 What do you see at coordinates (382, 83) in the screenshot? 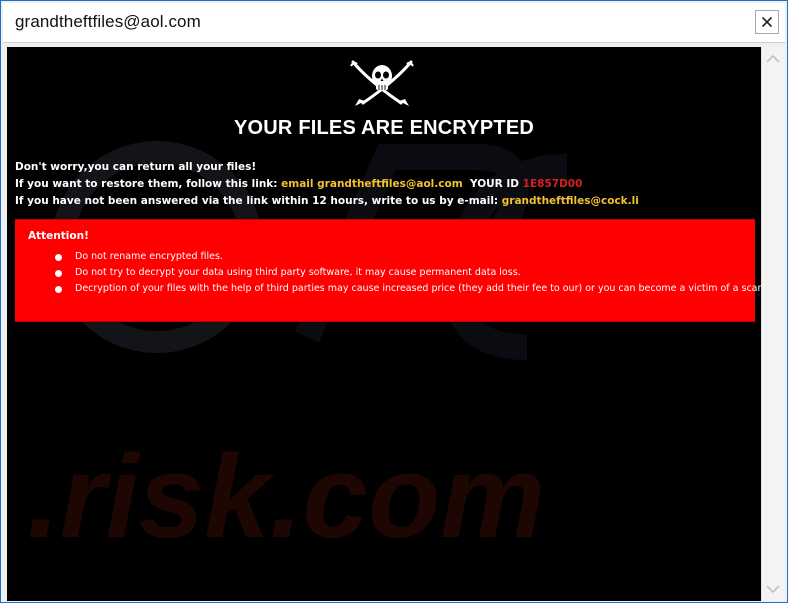
I see `skull-crossed-swords-icon` at bounding box center [382, 83].